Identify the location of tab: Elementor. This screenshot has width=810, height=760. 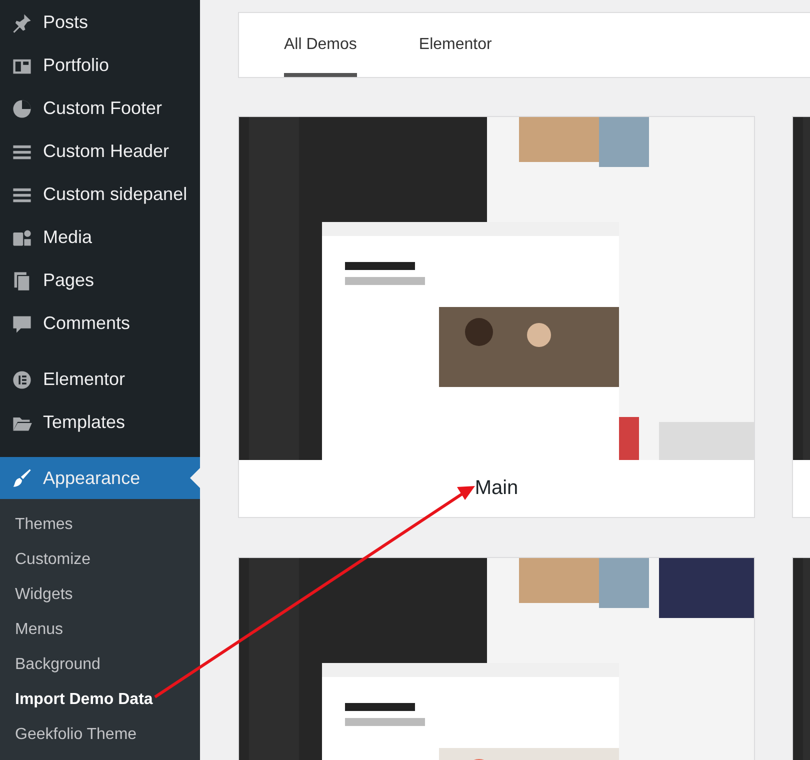
(455, 45).